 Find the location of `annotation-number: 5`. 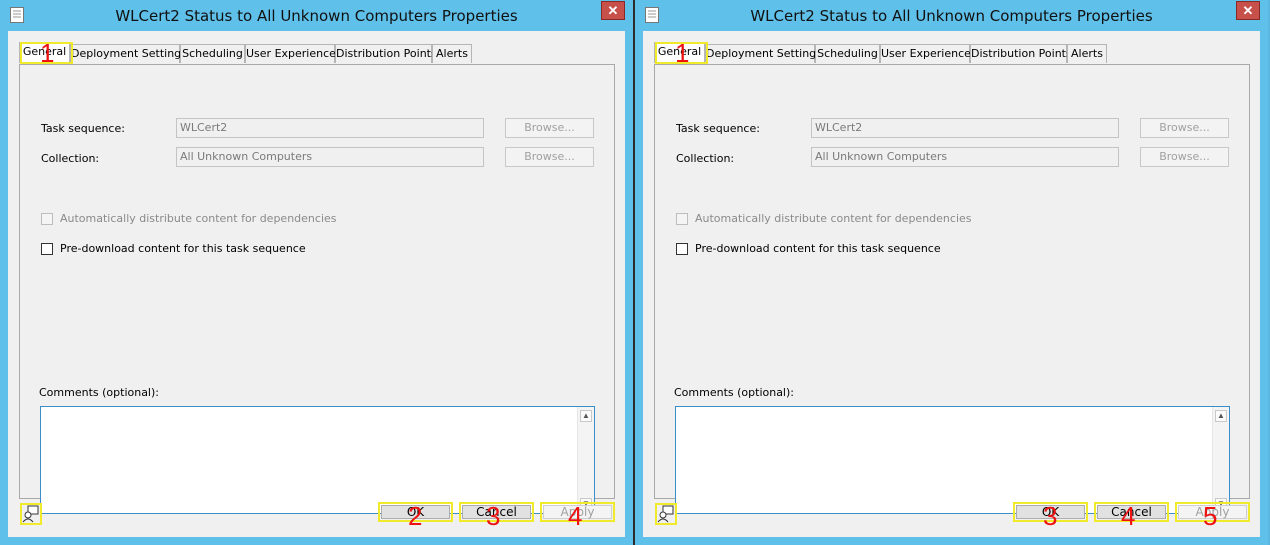

annotation-number: 5 is located at coordinates (1210, 516).